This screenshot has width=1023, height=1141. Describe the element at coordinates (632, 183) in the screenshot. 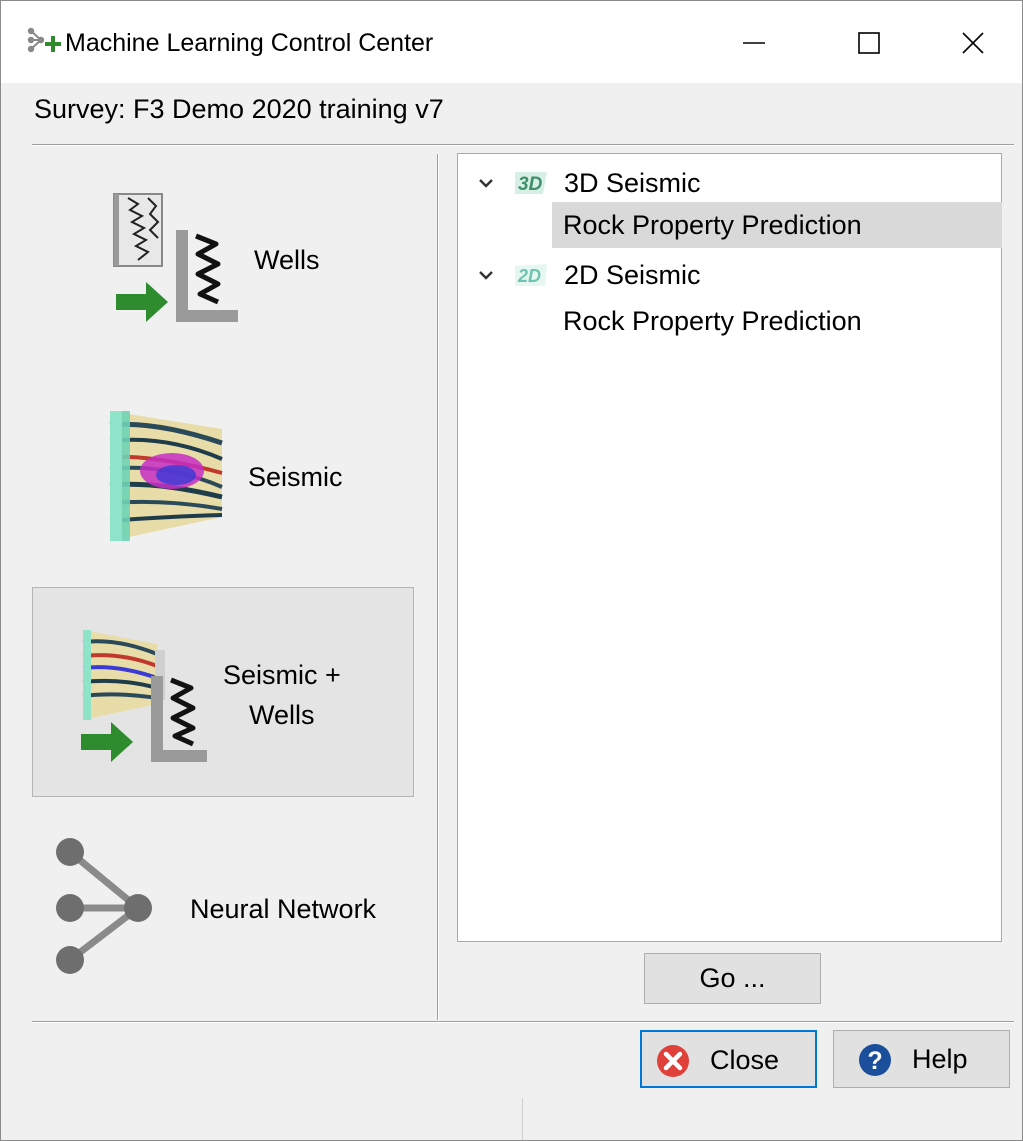

I see `tree-group-label: 3D Seismic` at that location.